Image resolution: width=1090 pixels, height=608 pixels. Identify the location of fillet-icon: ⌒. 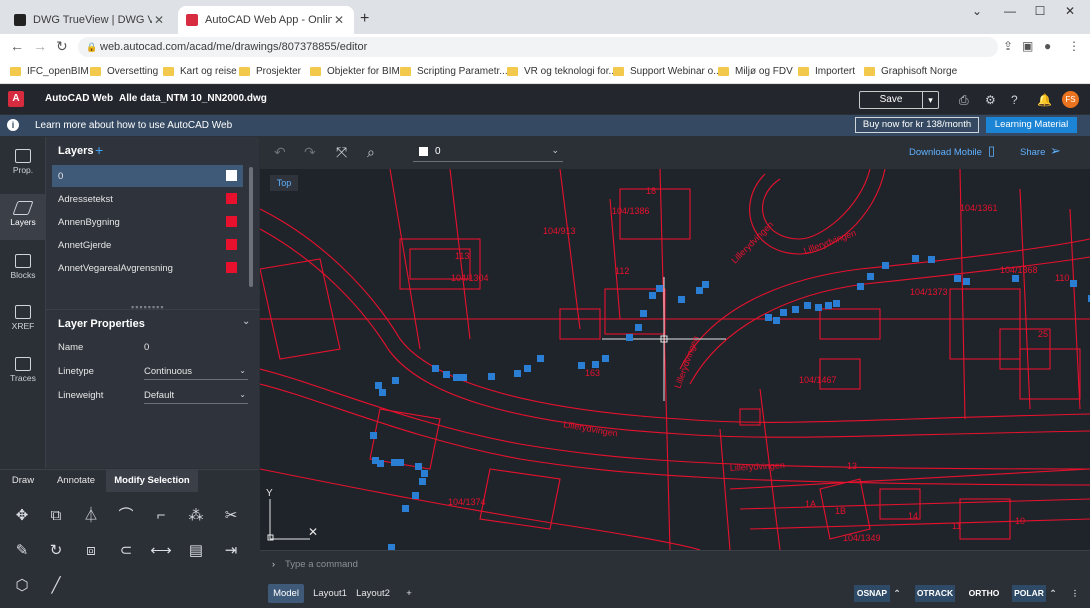
(126, 516).